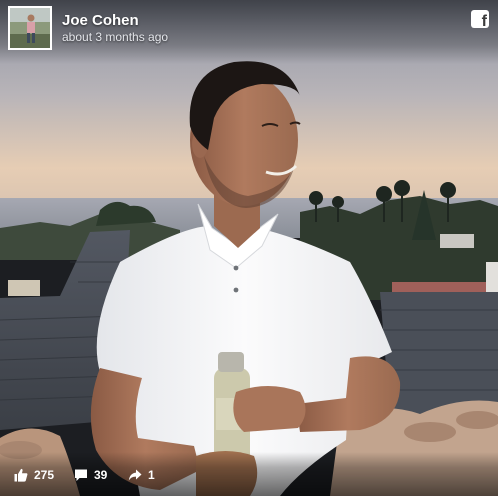 The image size is (498, 496). What do you see at coordinates (115, 37) in the screenshot?
I see `post-timestamp: about 3 months ago` at bounding box center [115, 37].